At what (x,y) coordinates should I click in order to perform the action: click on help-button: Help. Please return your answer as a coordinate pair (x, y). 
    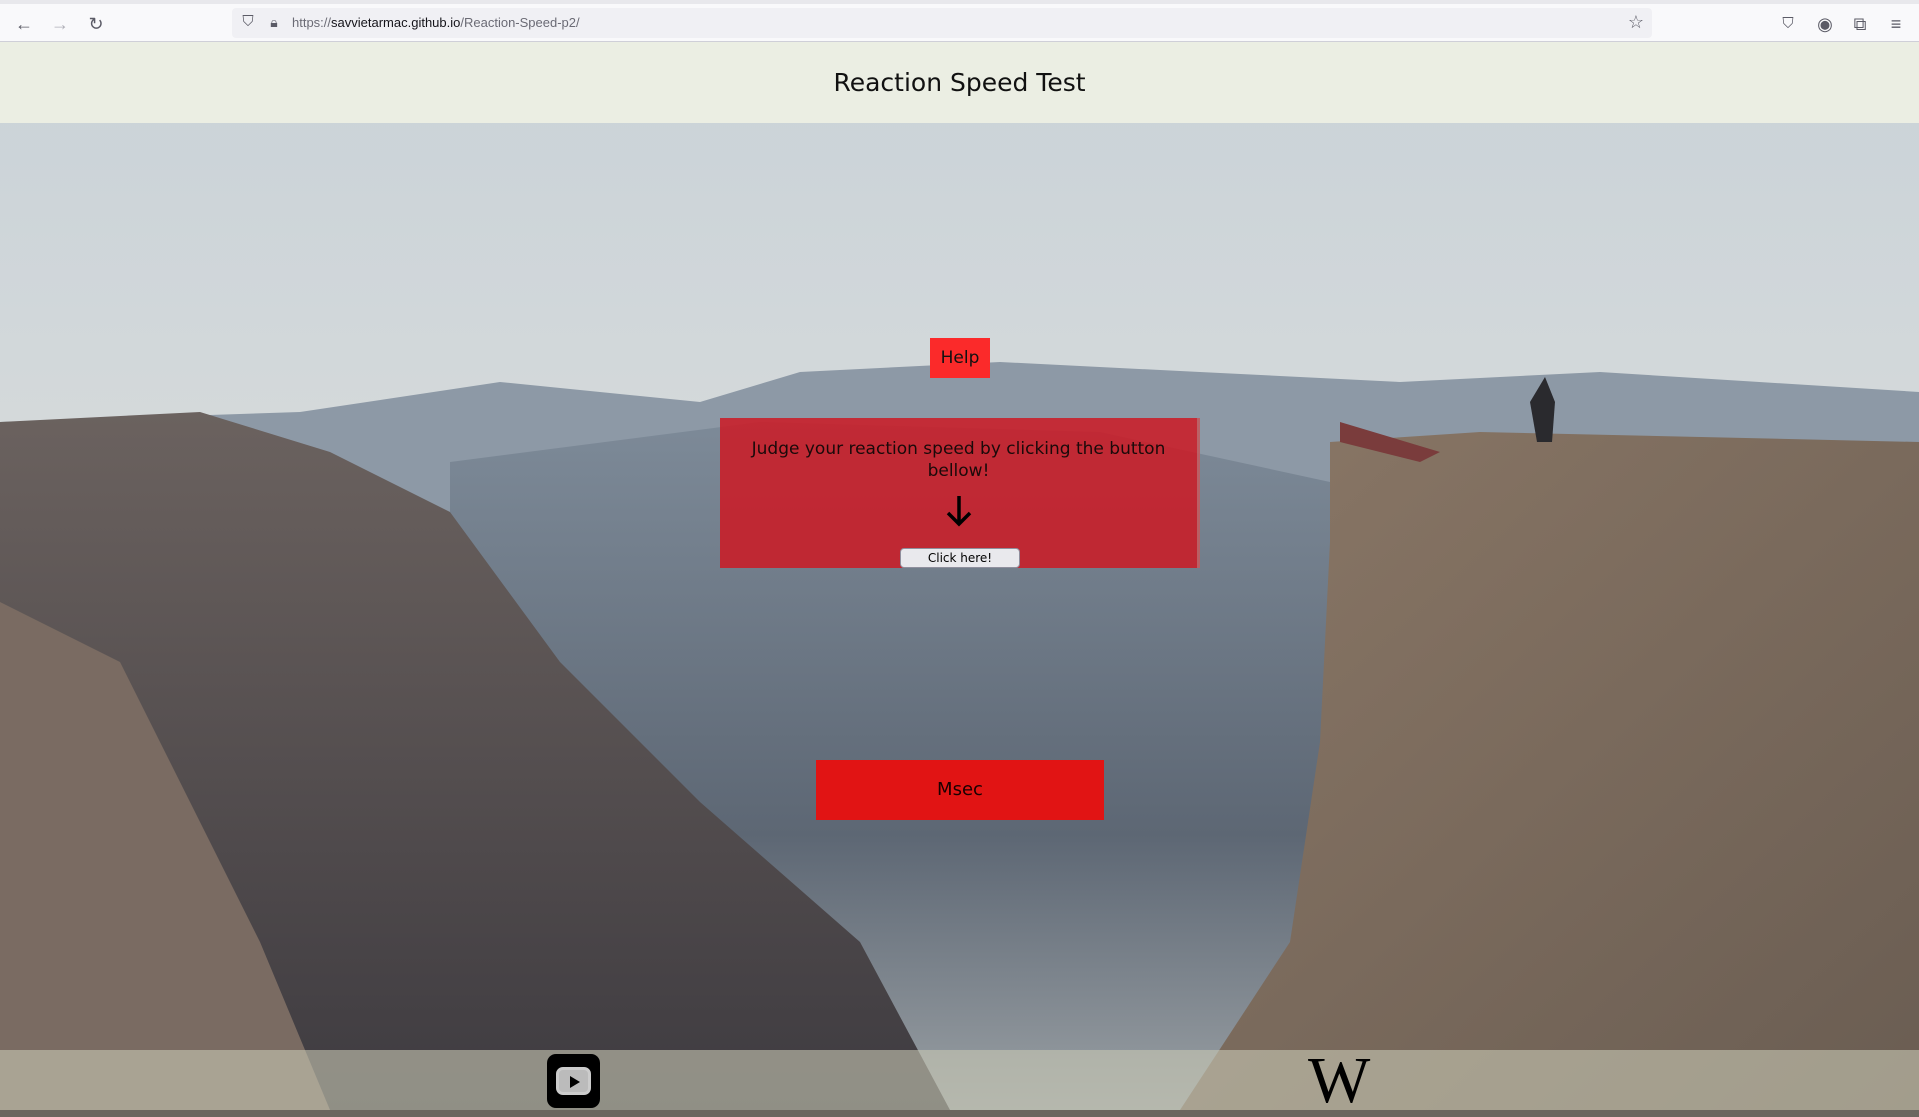
    Looking at the image, I should click on (960, 358).